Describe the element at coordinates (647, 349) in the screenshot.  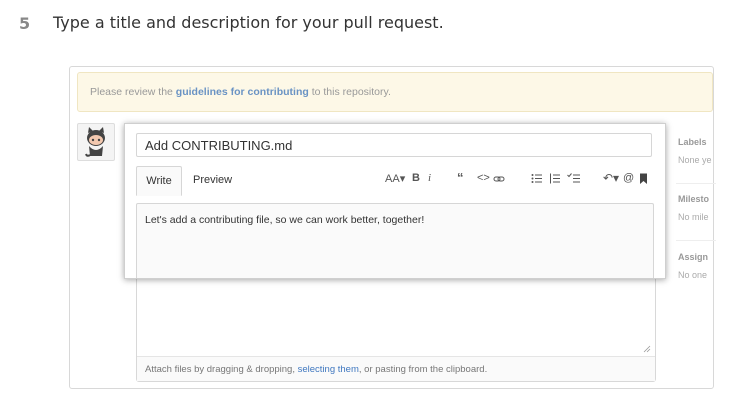
I see `resize-grip-icon` at that location.